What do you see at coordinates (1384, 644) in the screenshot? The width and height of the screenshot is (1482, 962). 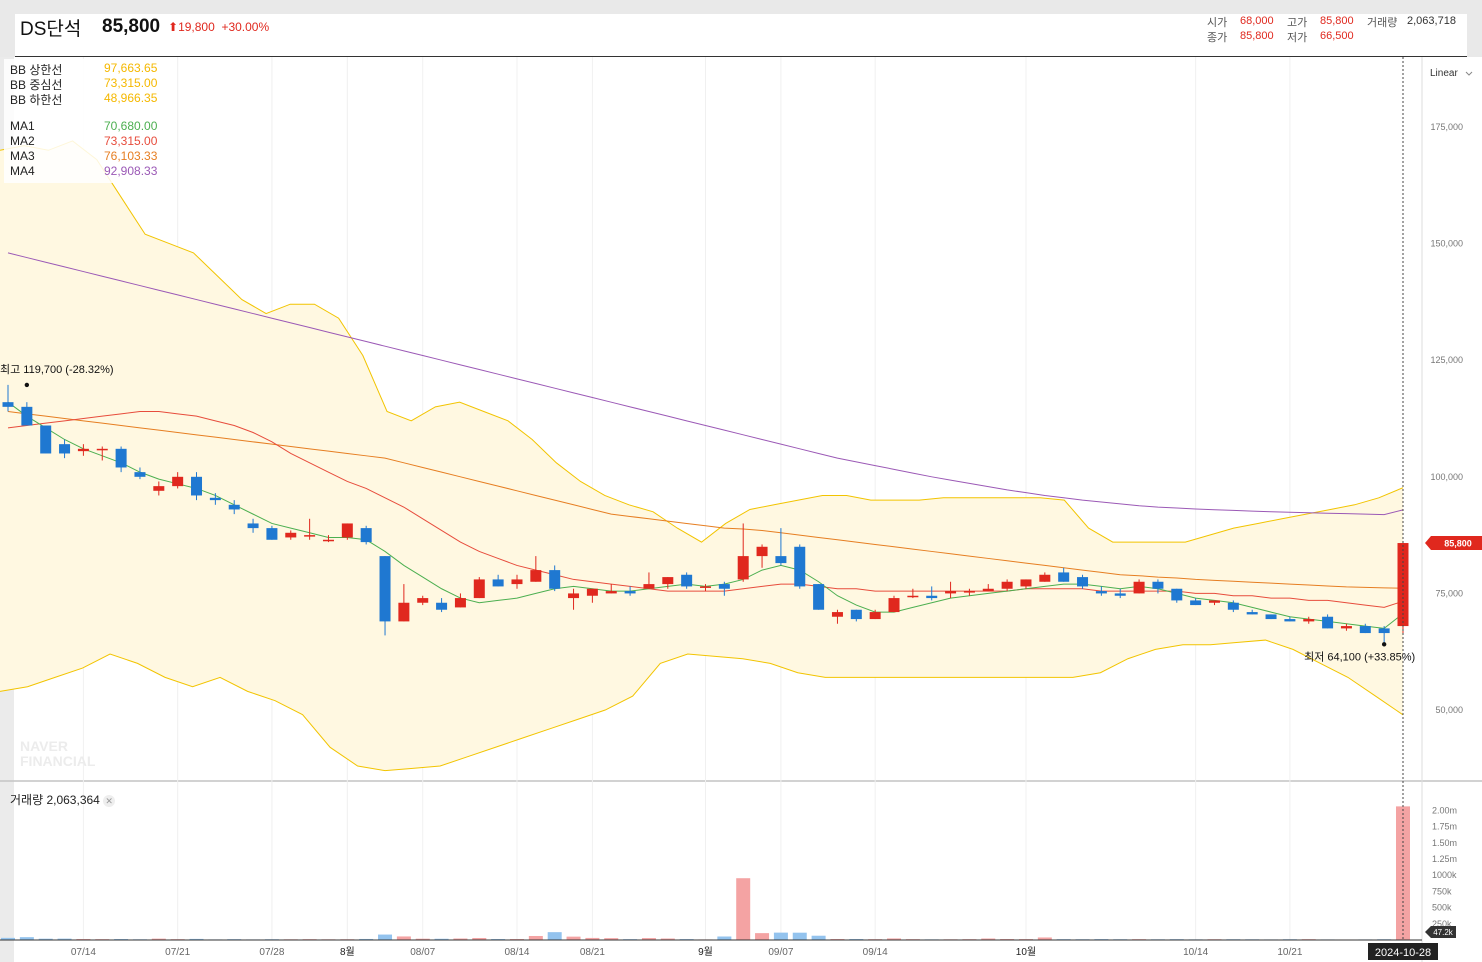 I see `low-marker` at bounding box center [1384, 644].